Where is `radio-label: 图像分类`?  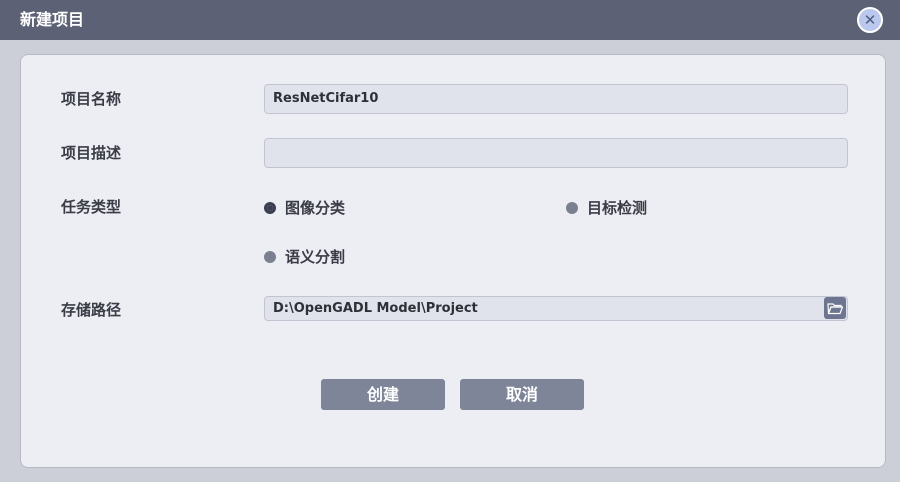 radio-label: 图像分类 is located at coordinates (315, 208).